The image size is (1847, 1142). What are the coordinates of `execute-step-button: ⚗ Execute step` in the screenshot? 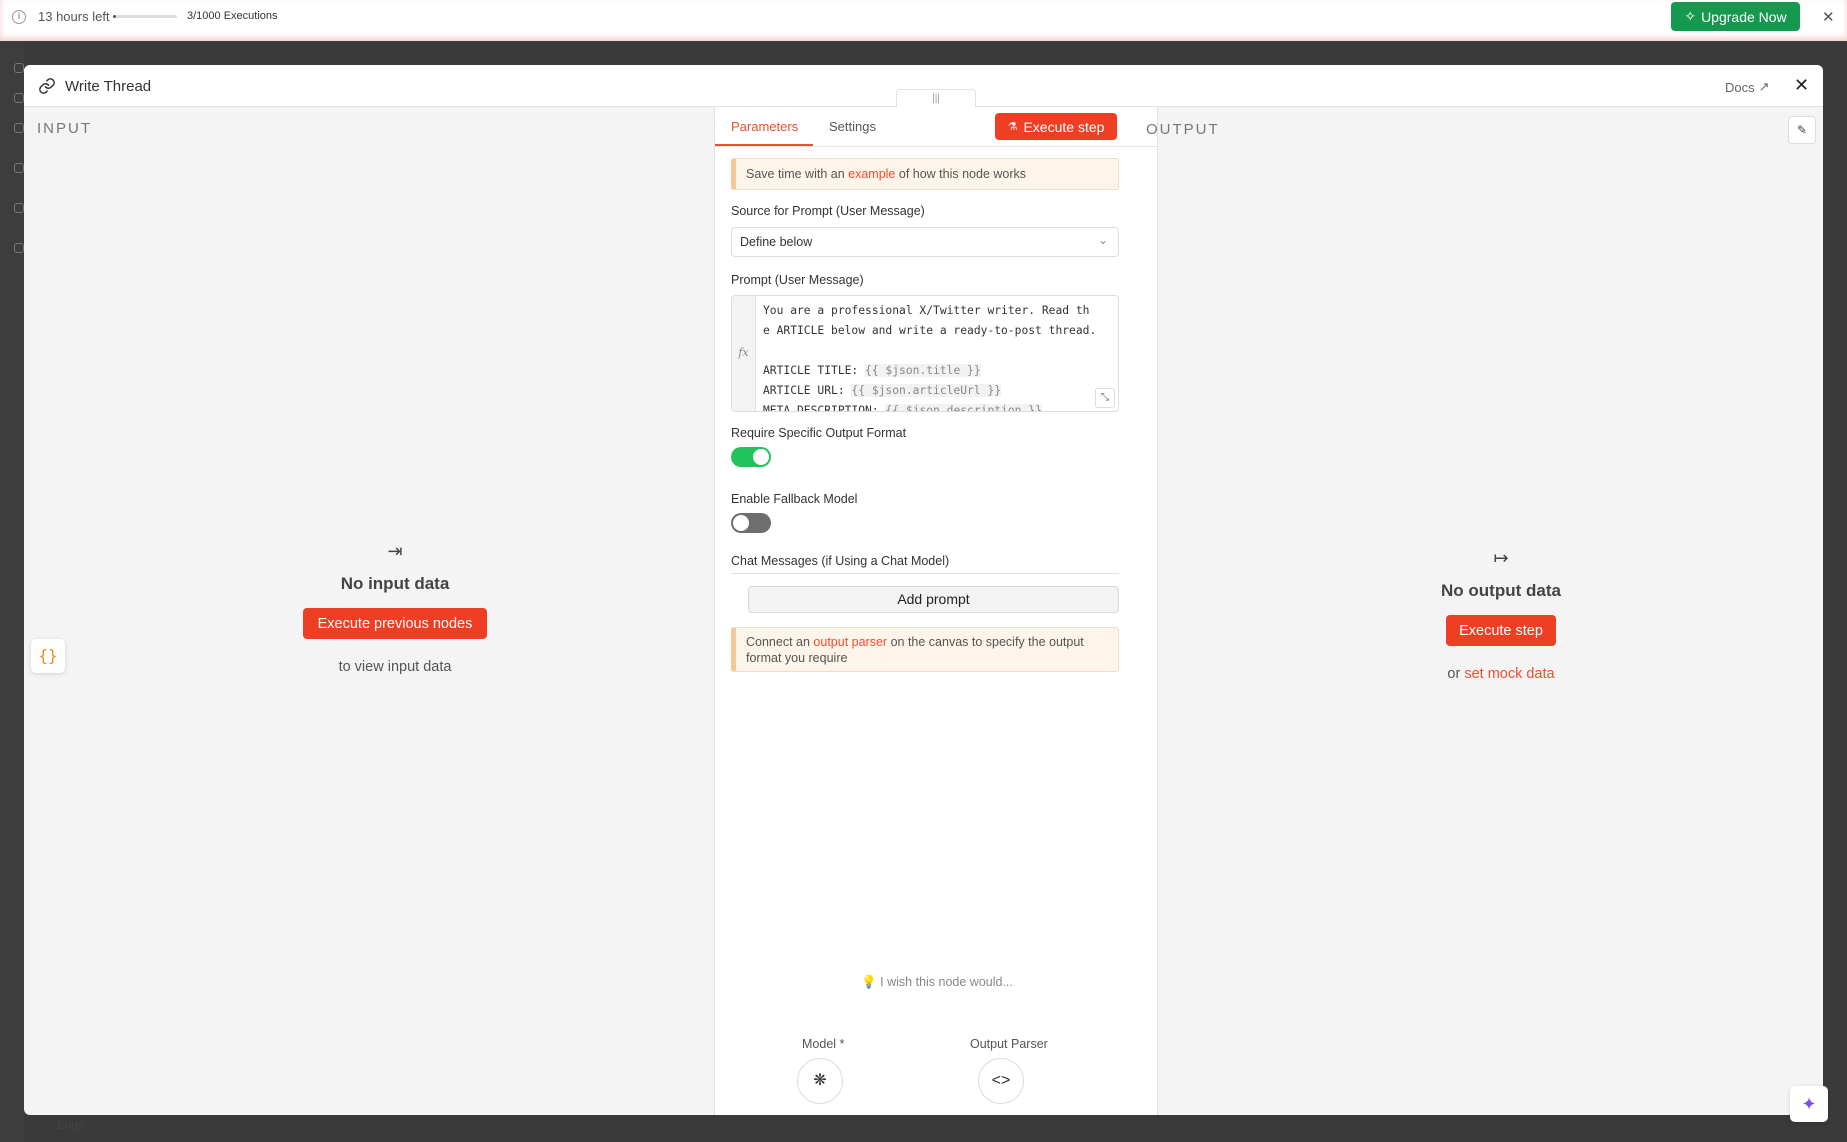 It's located at (1056, 126).